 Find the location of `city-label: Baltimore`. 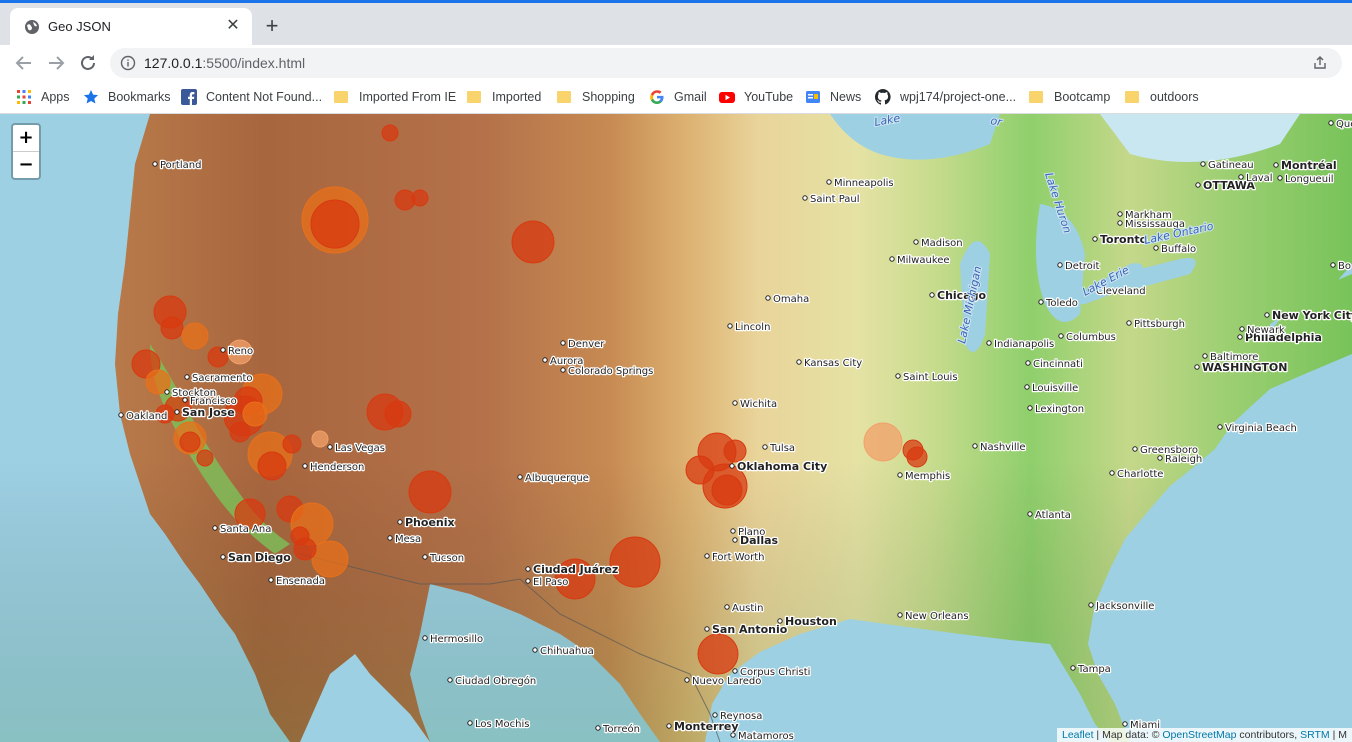

city-label: Baltimore is located at coordinates (1234, 357).